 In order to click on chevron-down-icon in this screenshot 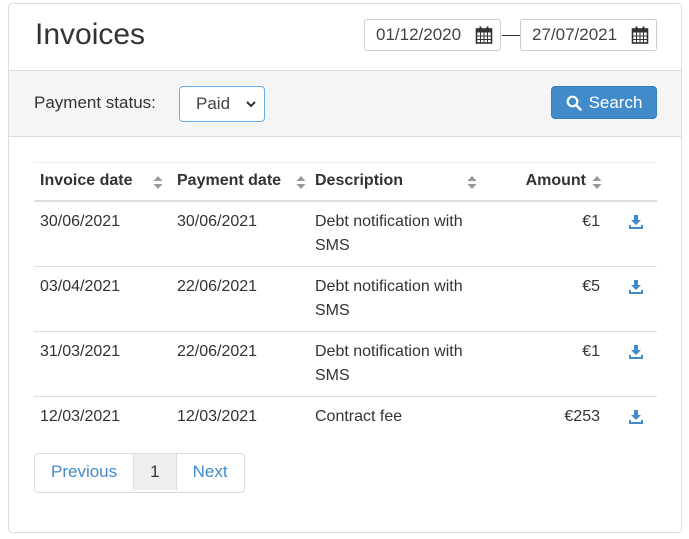, I will do `click(251, 104)`.